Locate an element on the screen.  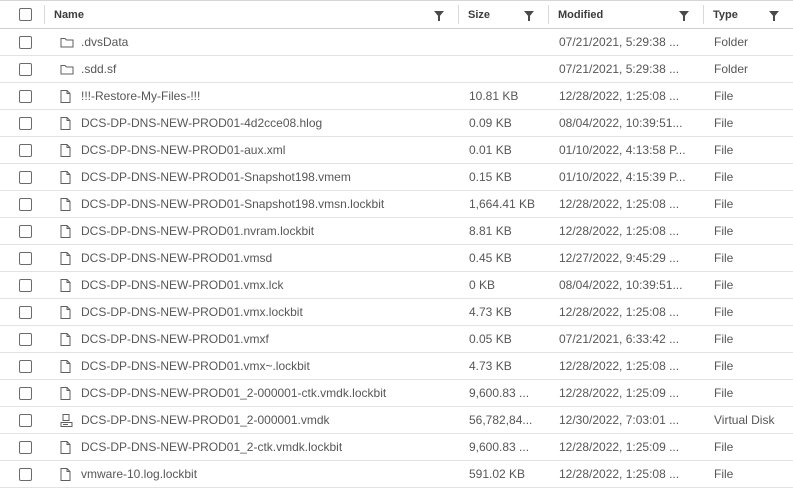
file-size: 0.15 KB is located at coordinates (490, 177).